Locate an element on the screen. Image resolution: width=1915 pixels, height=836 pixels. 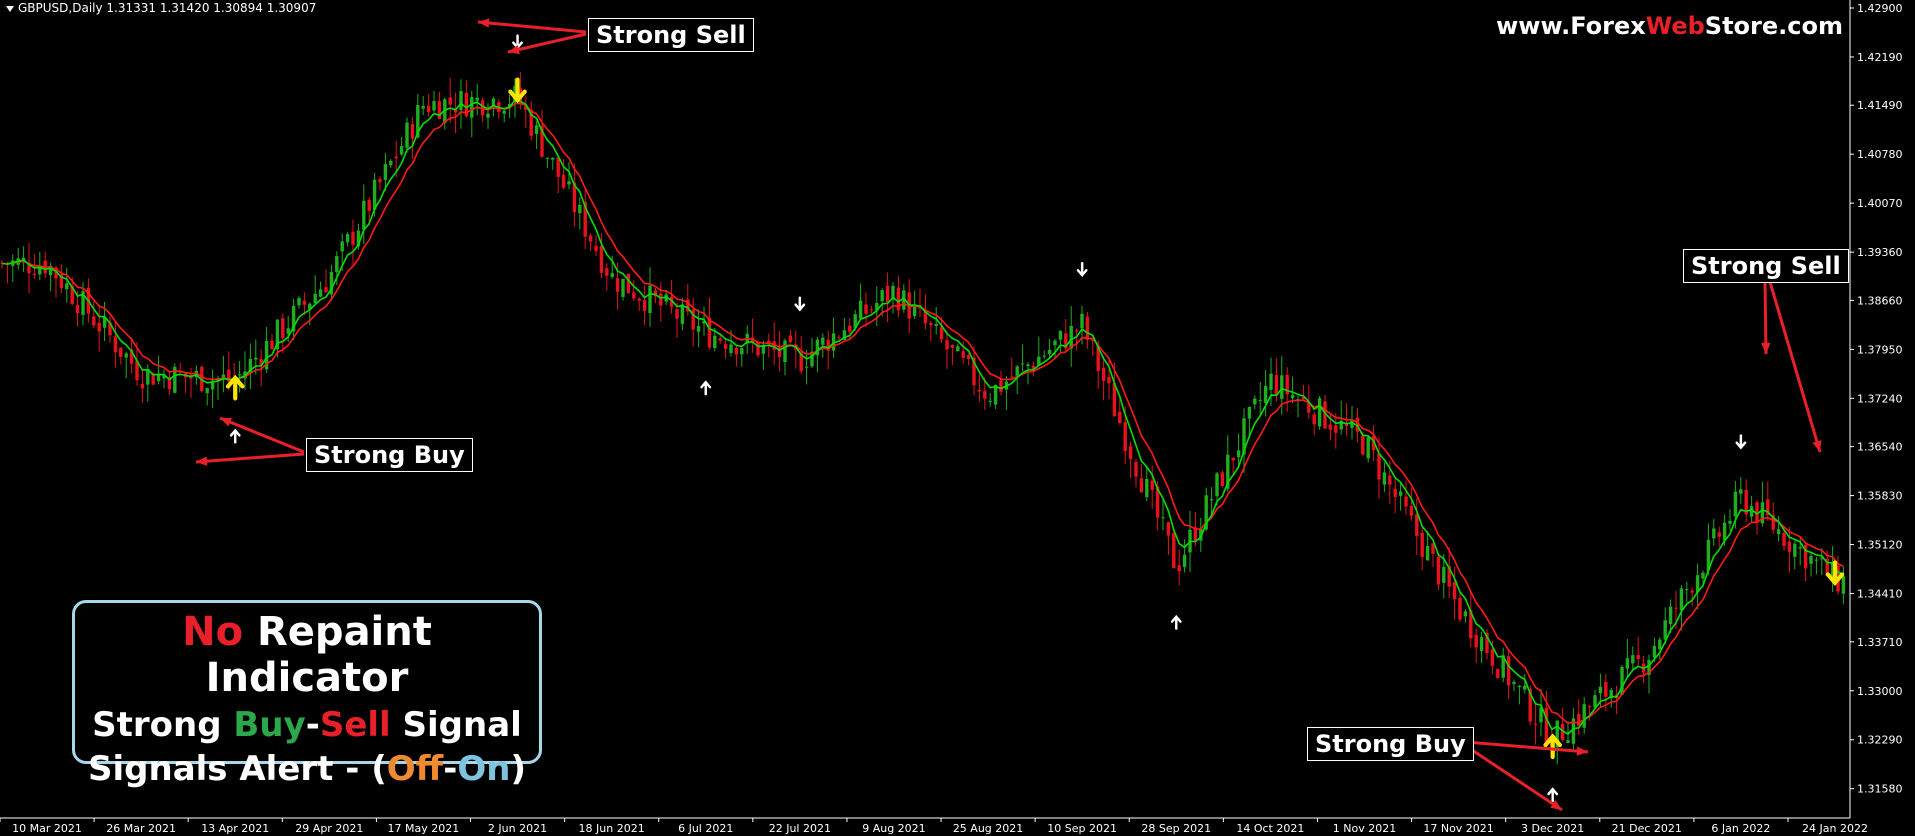
y-tick-label: 1.35830 is located at coordinates (1880, 496).